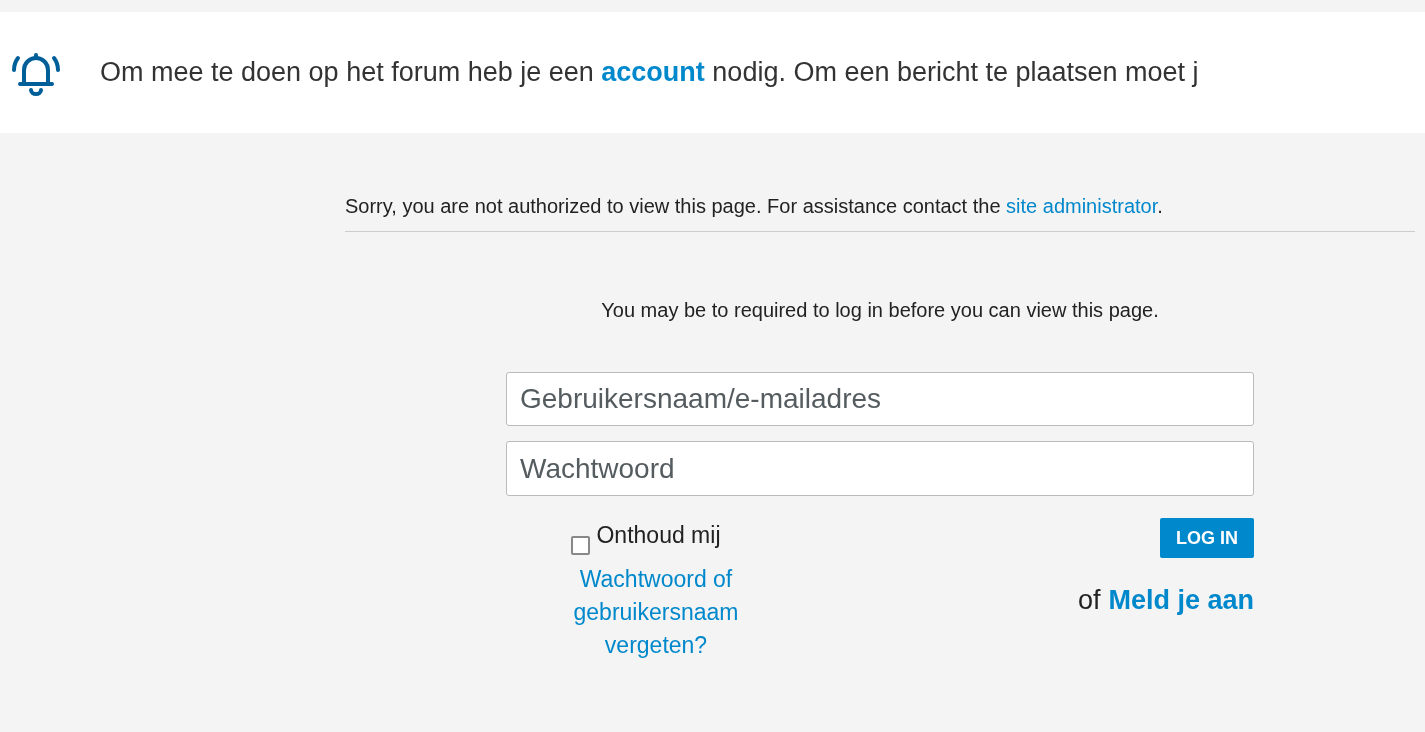  I want to click on or-text: of, so click(1089, 600).